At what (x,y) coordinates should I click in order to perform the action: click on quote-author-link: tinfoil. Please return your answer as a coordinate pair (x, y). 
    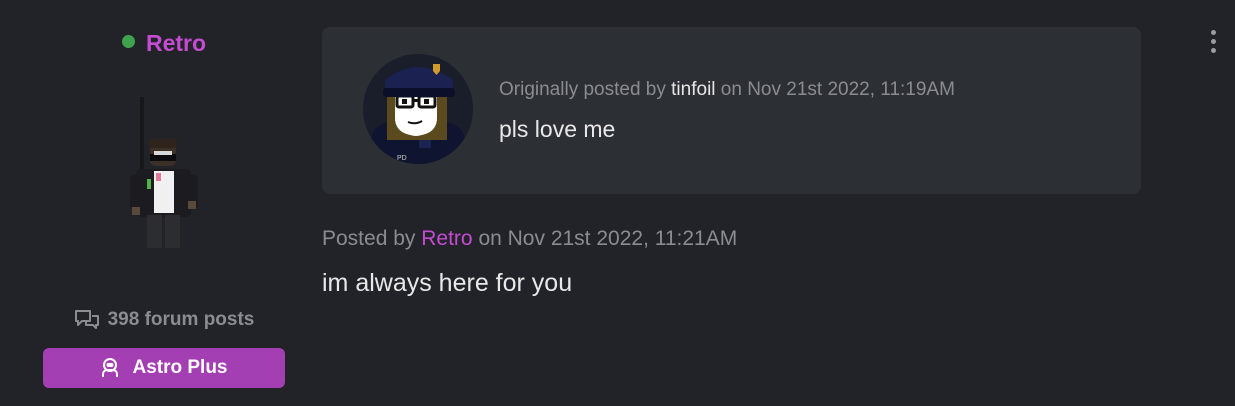
    Looking at the image, I should click on (693, 89).